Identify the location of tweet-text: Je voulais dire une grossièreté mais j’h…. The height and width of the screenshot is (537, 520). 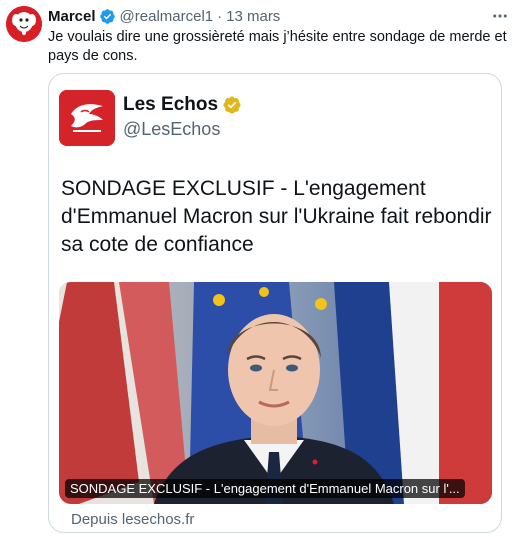
(277, 46).